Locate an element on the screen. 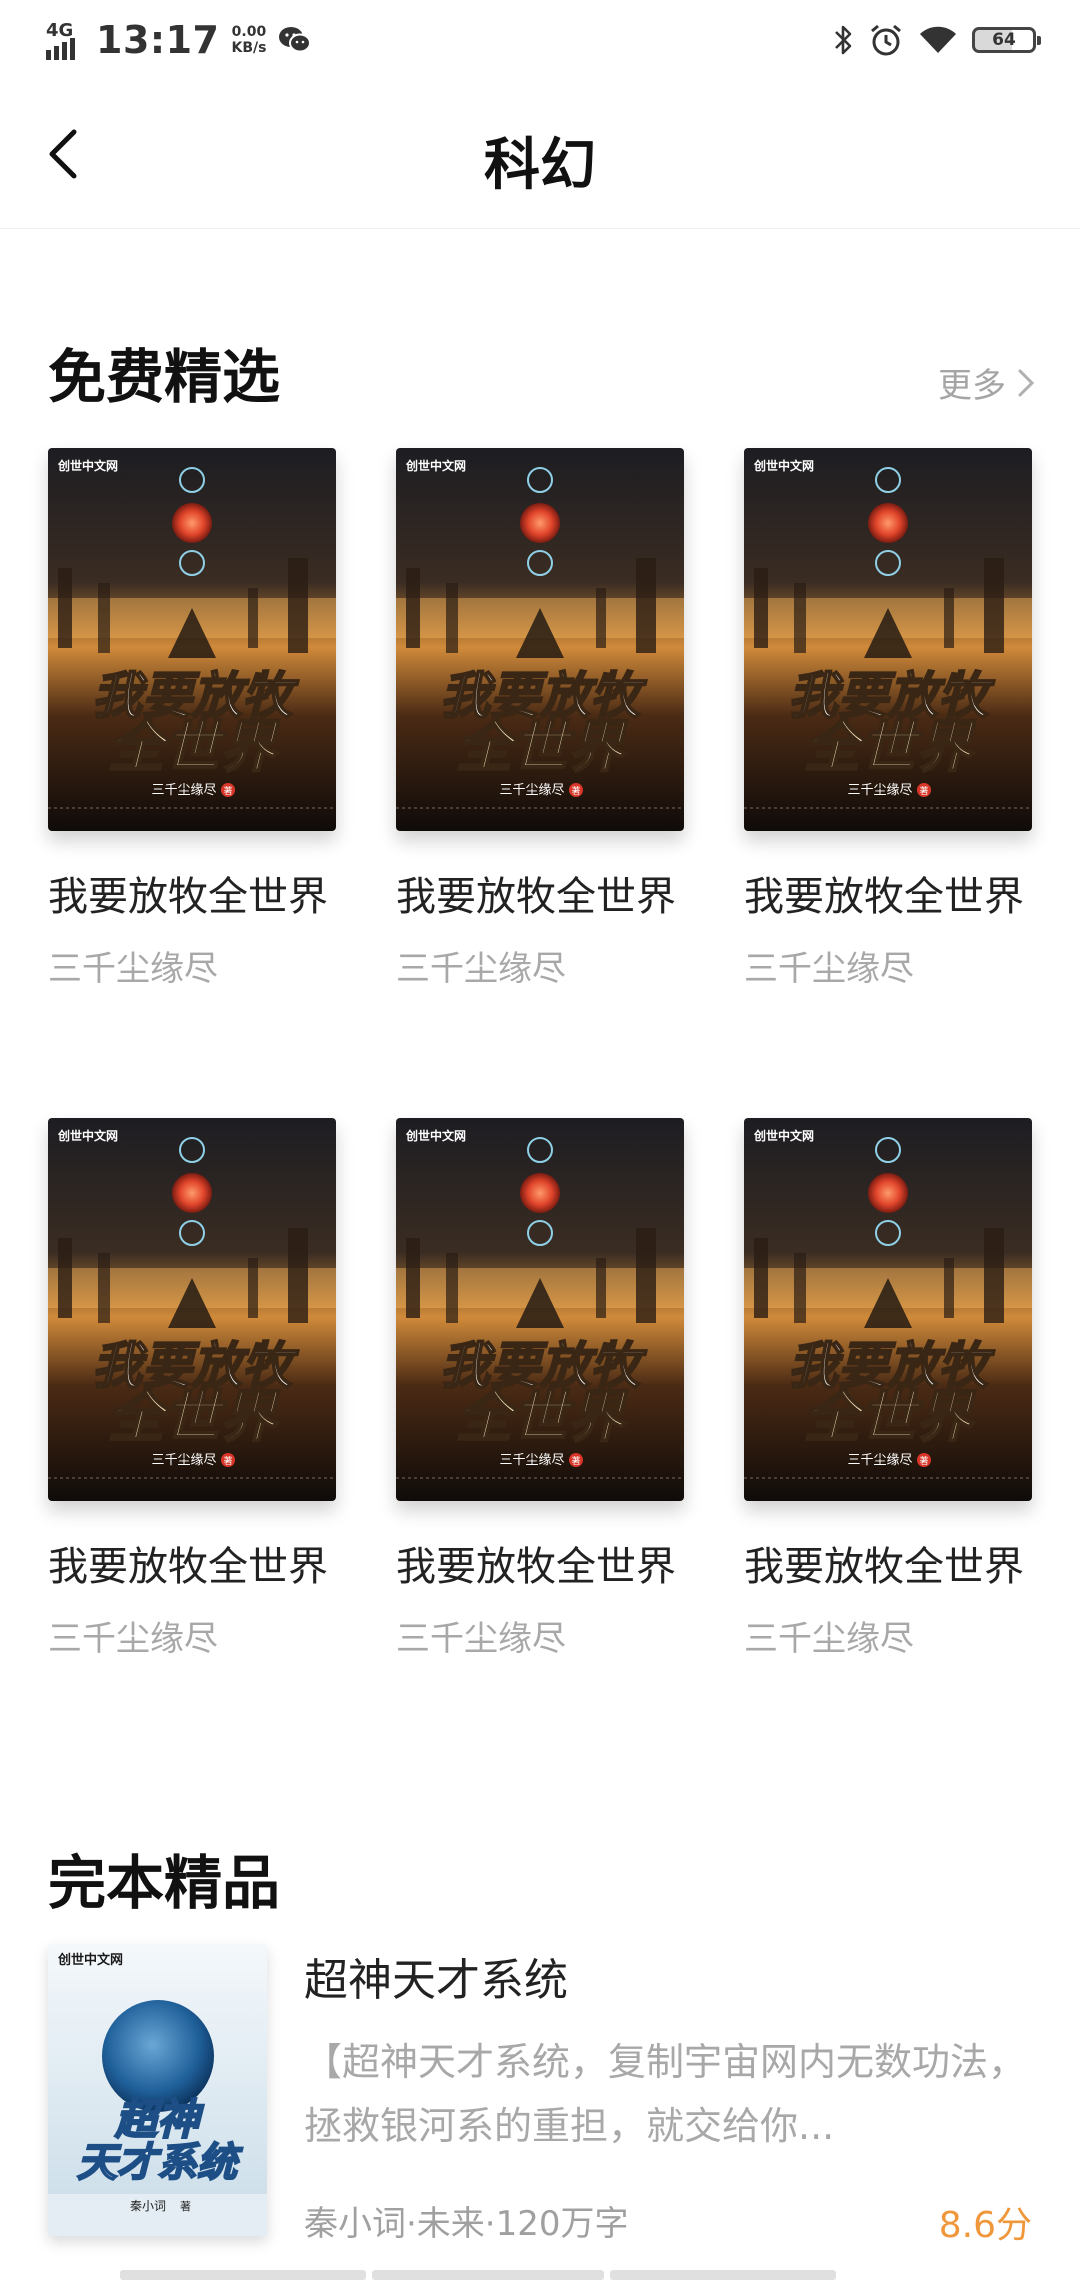 The height and width of the screenshot is (2280, 1080). list-item-title: 超神天才系统 is located at coordinates (436, 1980).